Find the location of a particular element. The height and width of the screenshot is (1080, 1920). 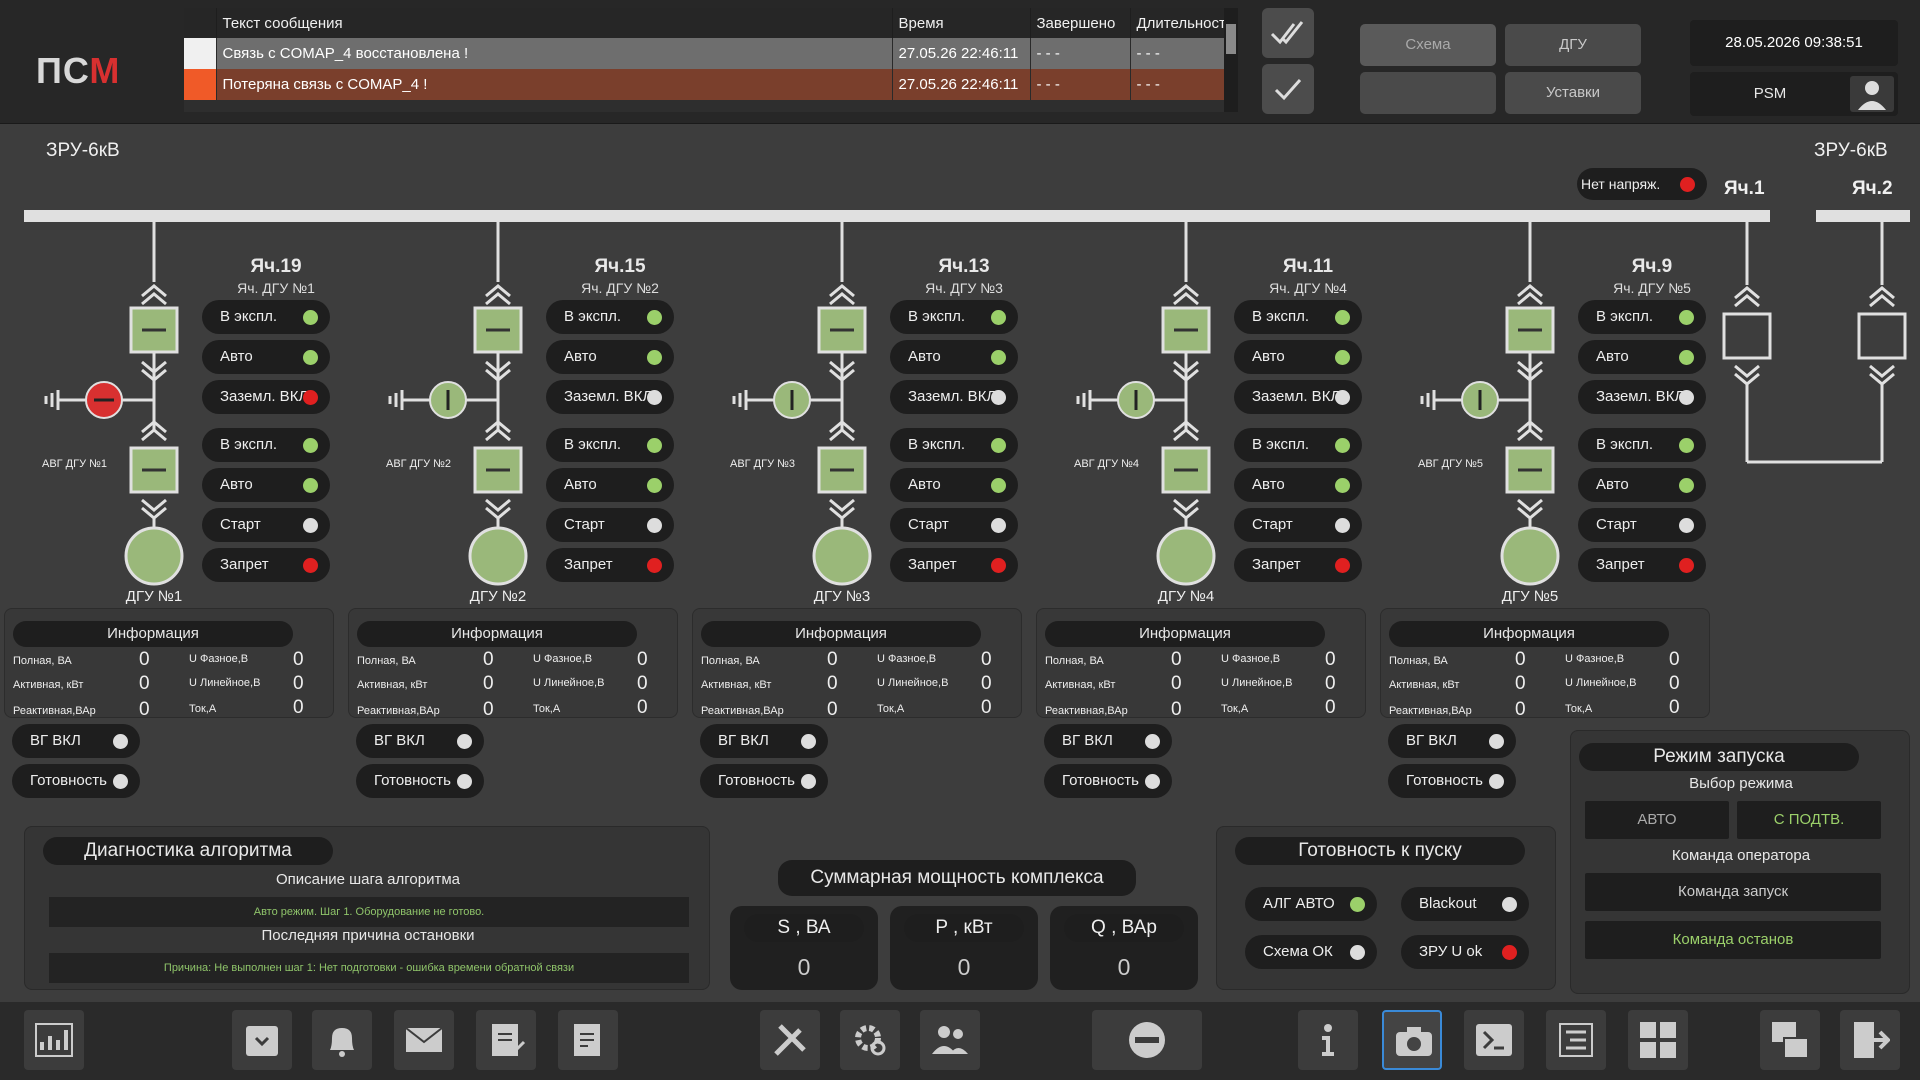

avg-label: АВГ ДГУ №2 is located at coordinates (419, 464).